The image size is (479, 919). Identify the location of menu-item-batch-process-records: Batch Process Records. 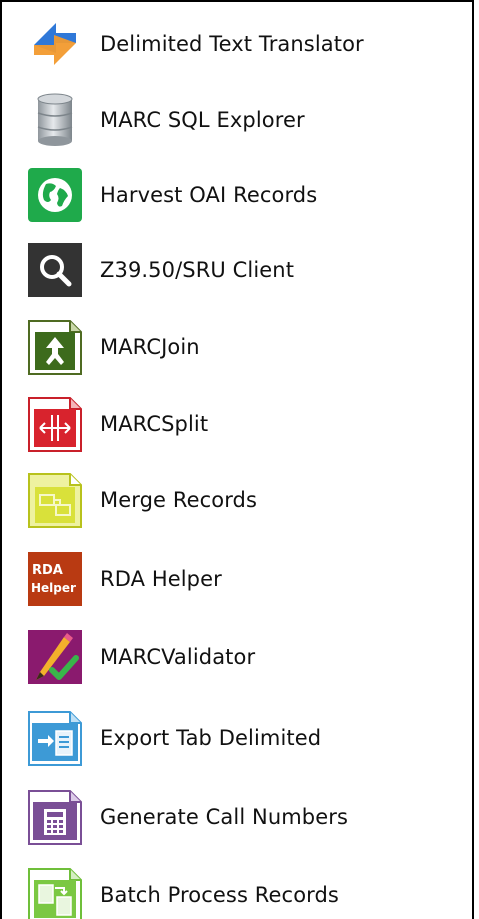
(241, 892).